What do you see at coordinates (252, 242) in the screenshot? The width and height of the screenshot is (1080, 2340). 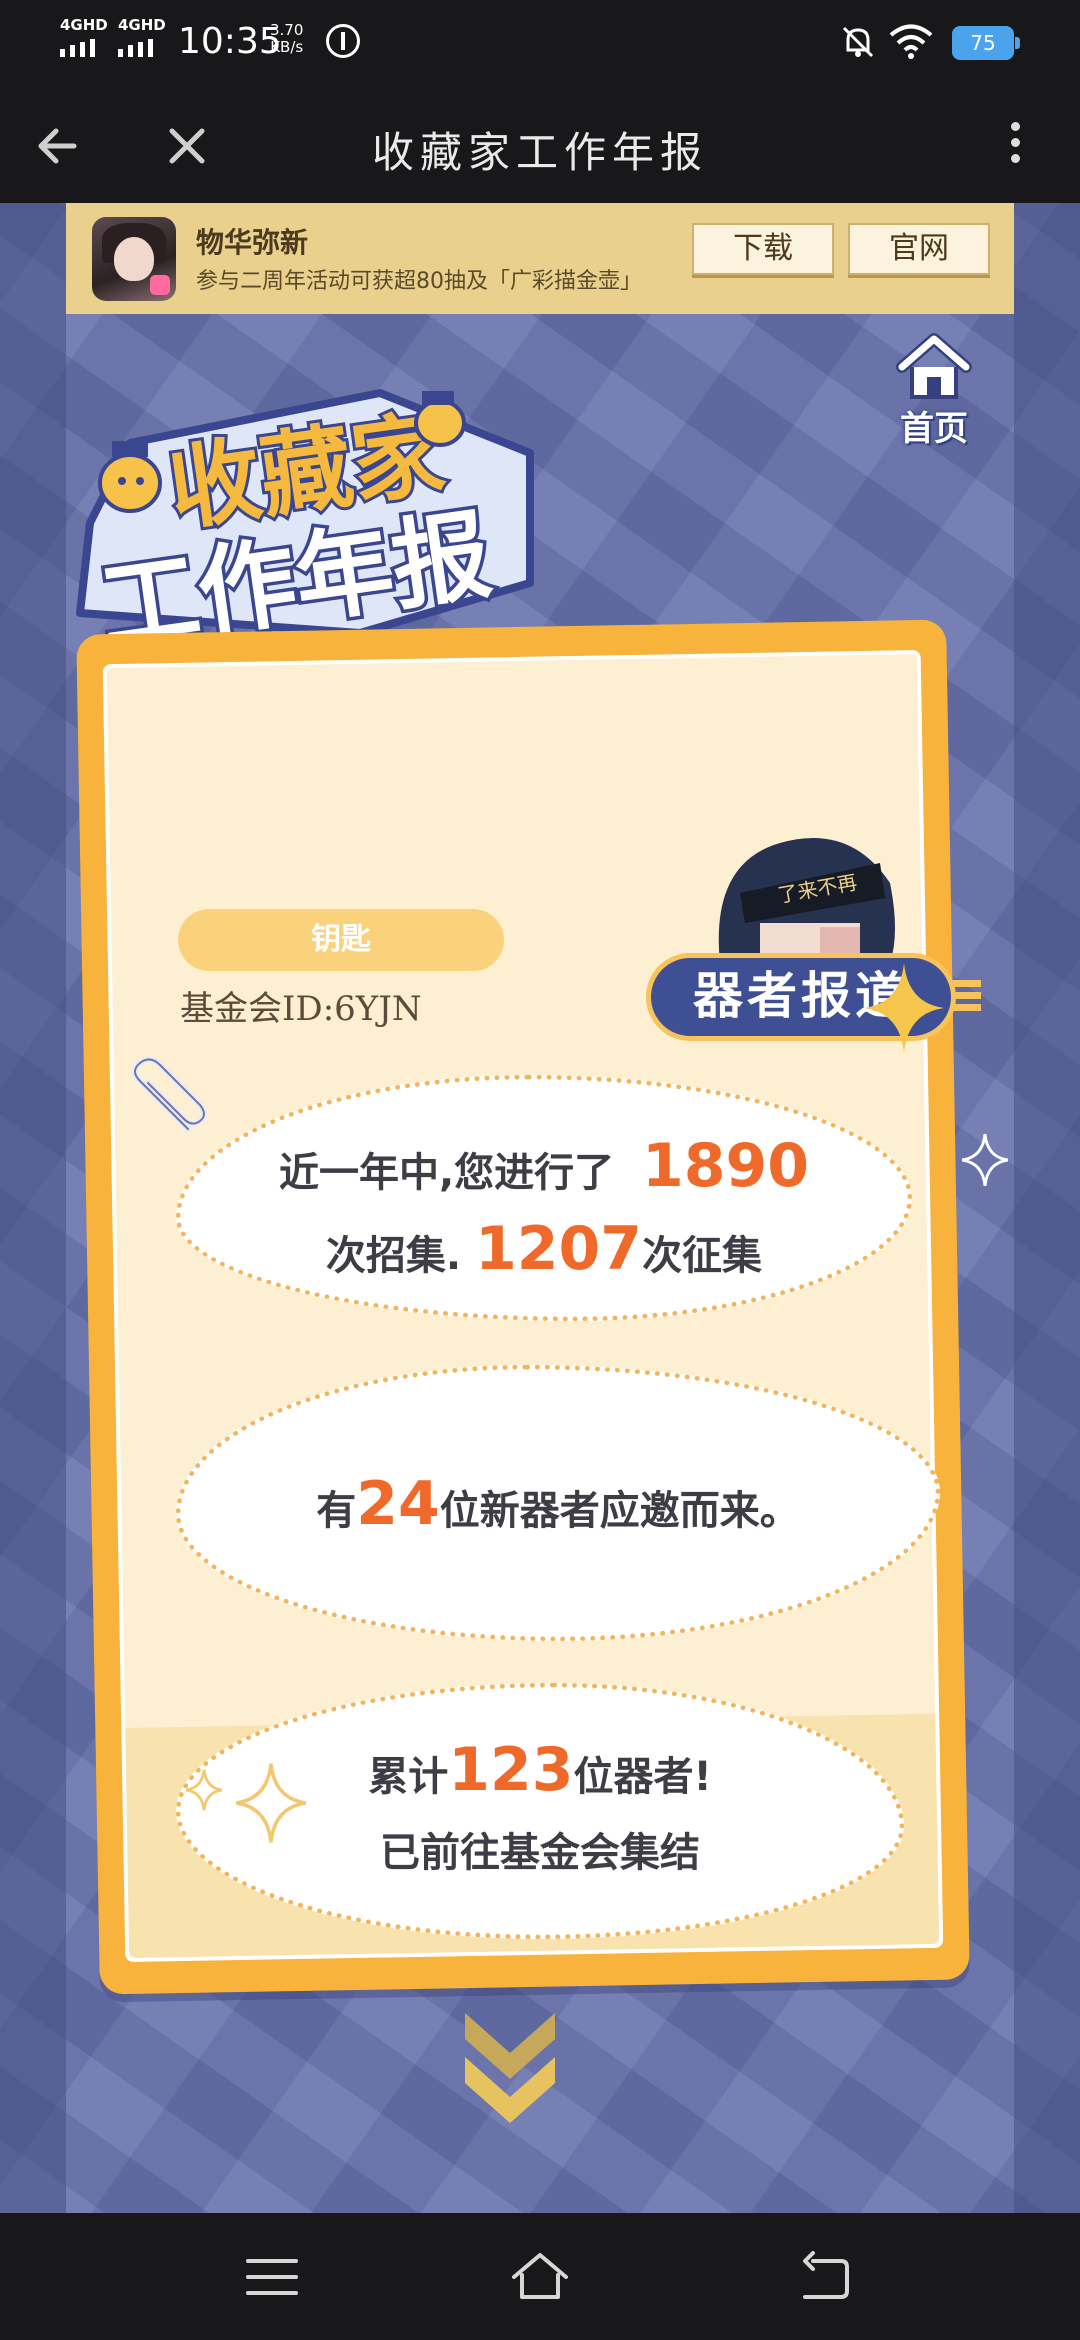 I see `promo-app-name: 物华弥新` at bounding box center [252, 242].